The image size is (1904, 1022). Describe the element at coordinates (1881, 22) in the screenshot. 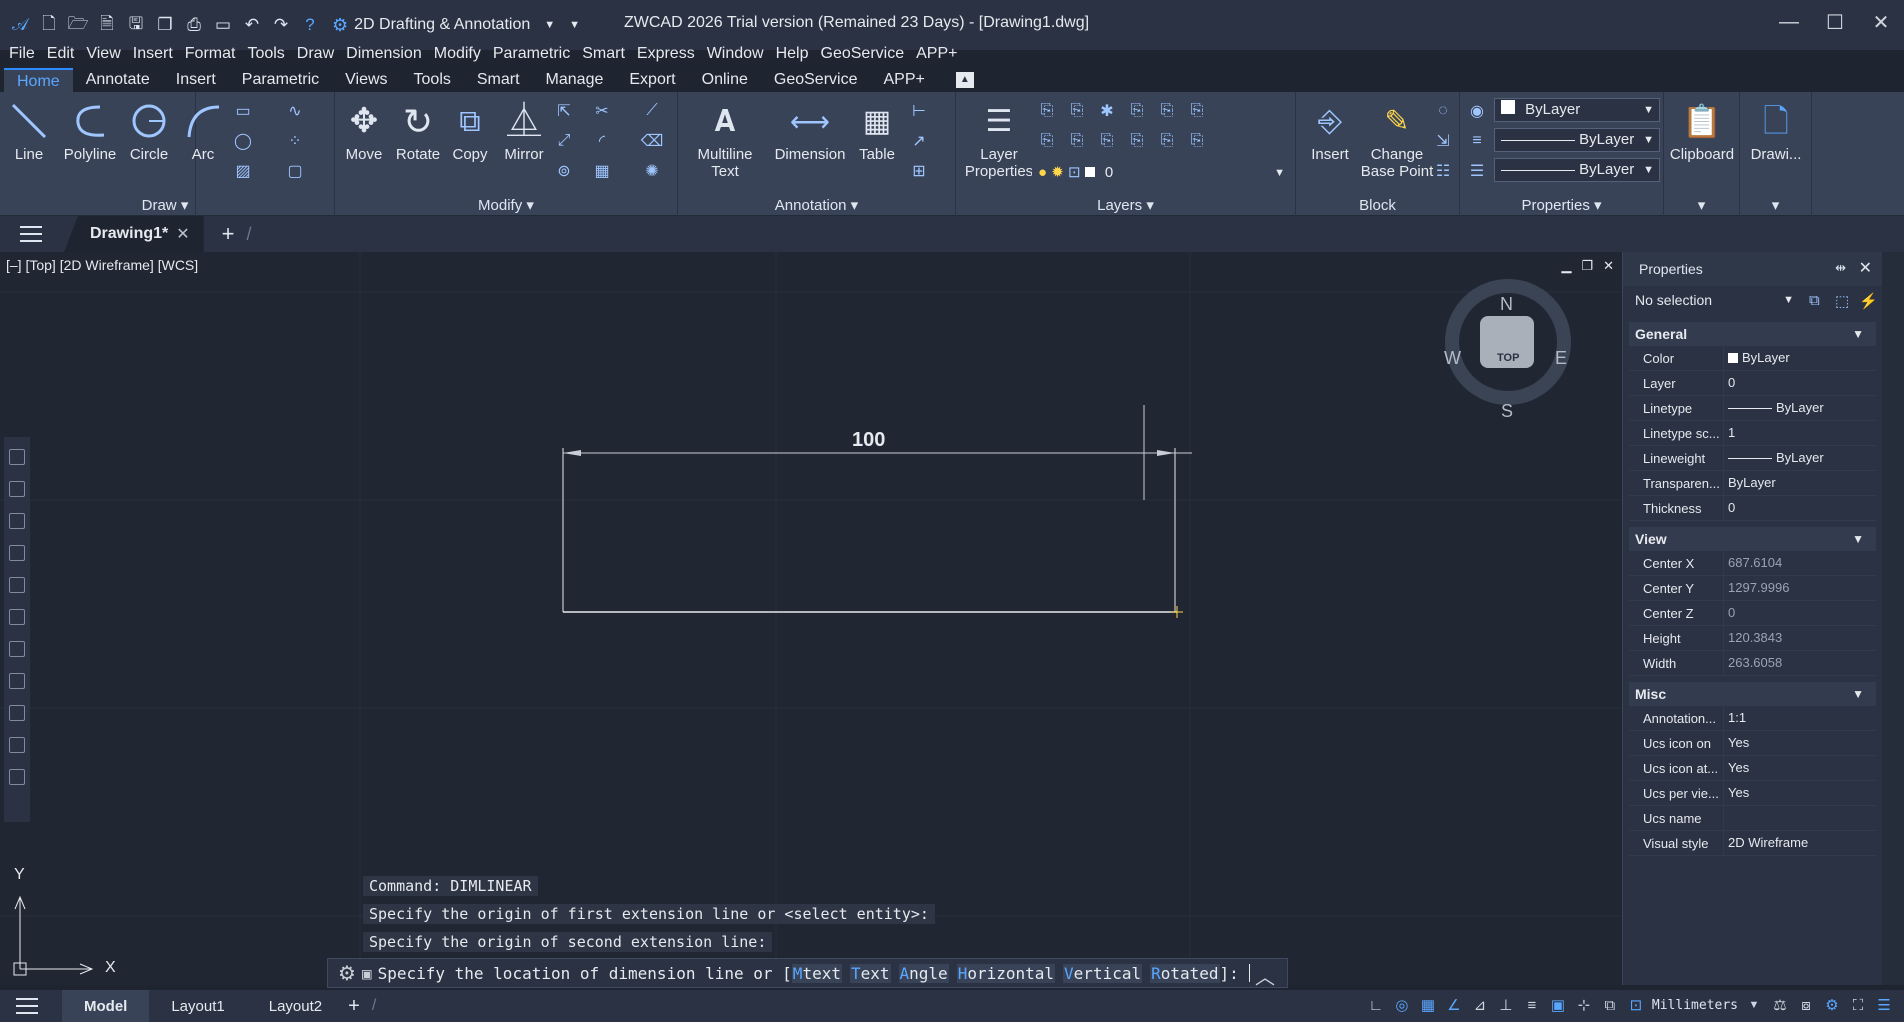

I see `close-button: ✕` at that location.